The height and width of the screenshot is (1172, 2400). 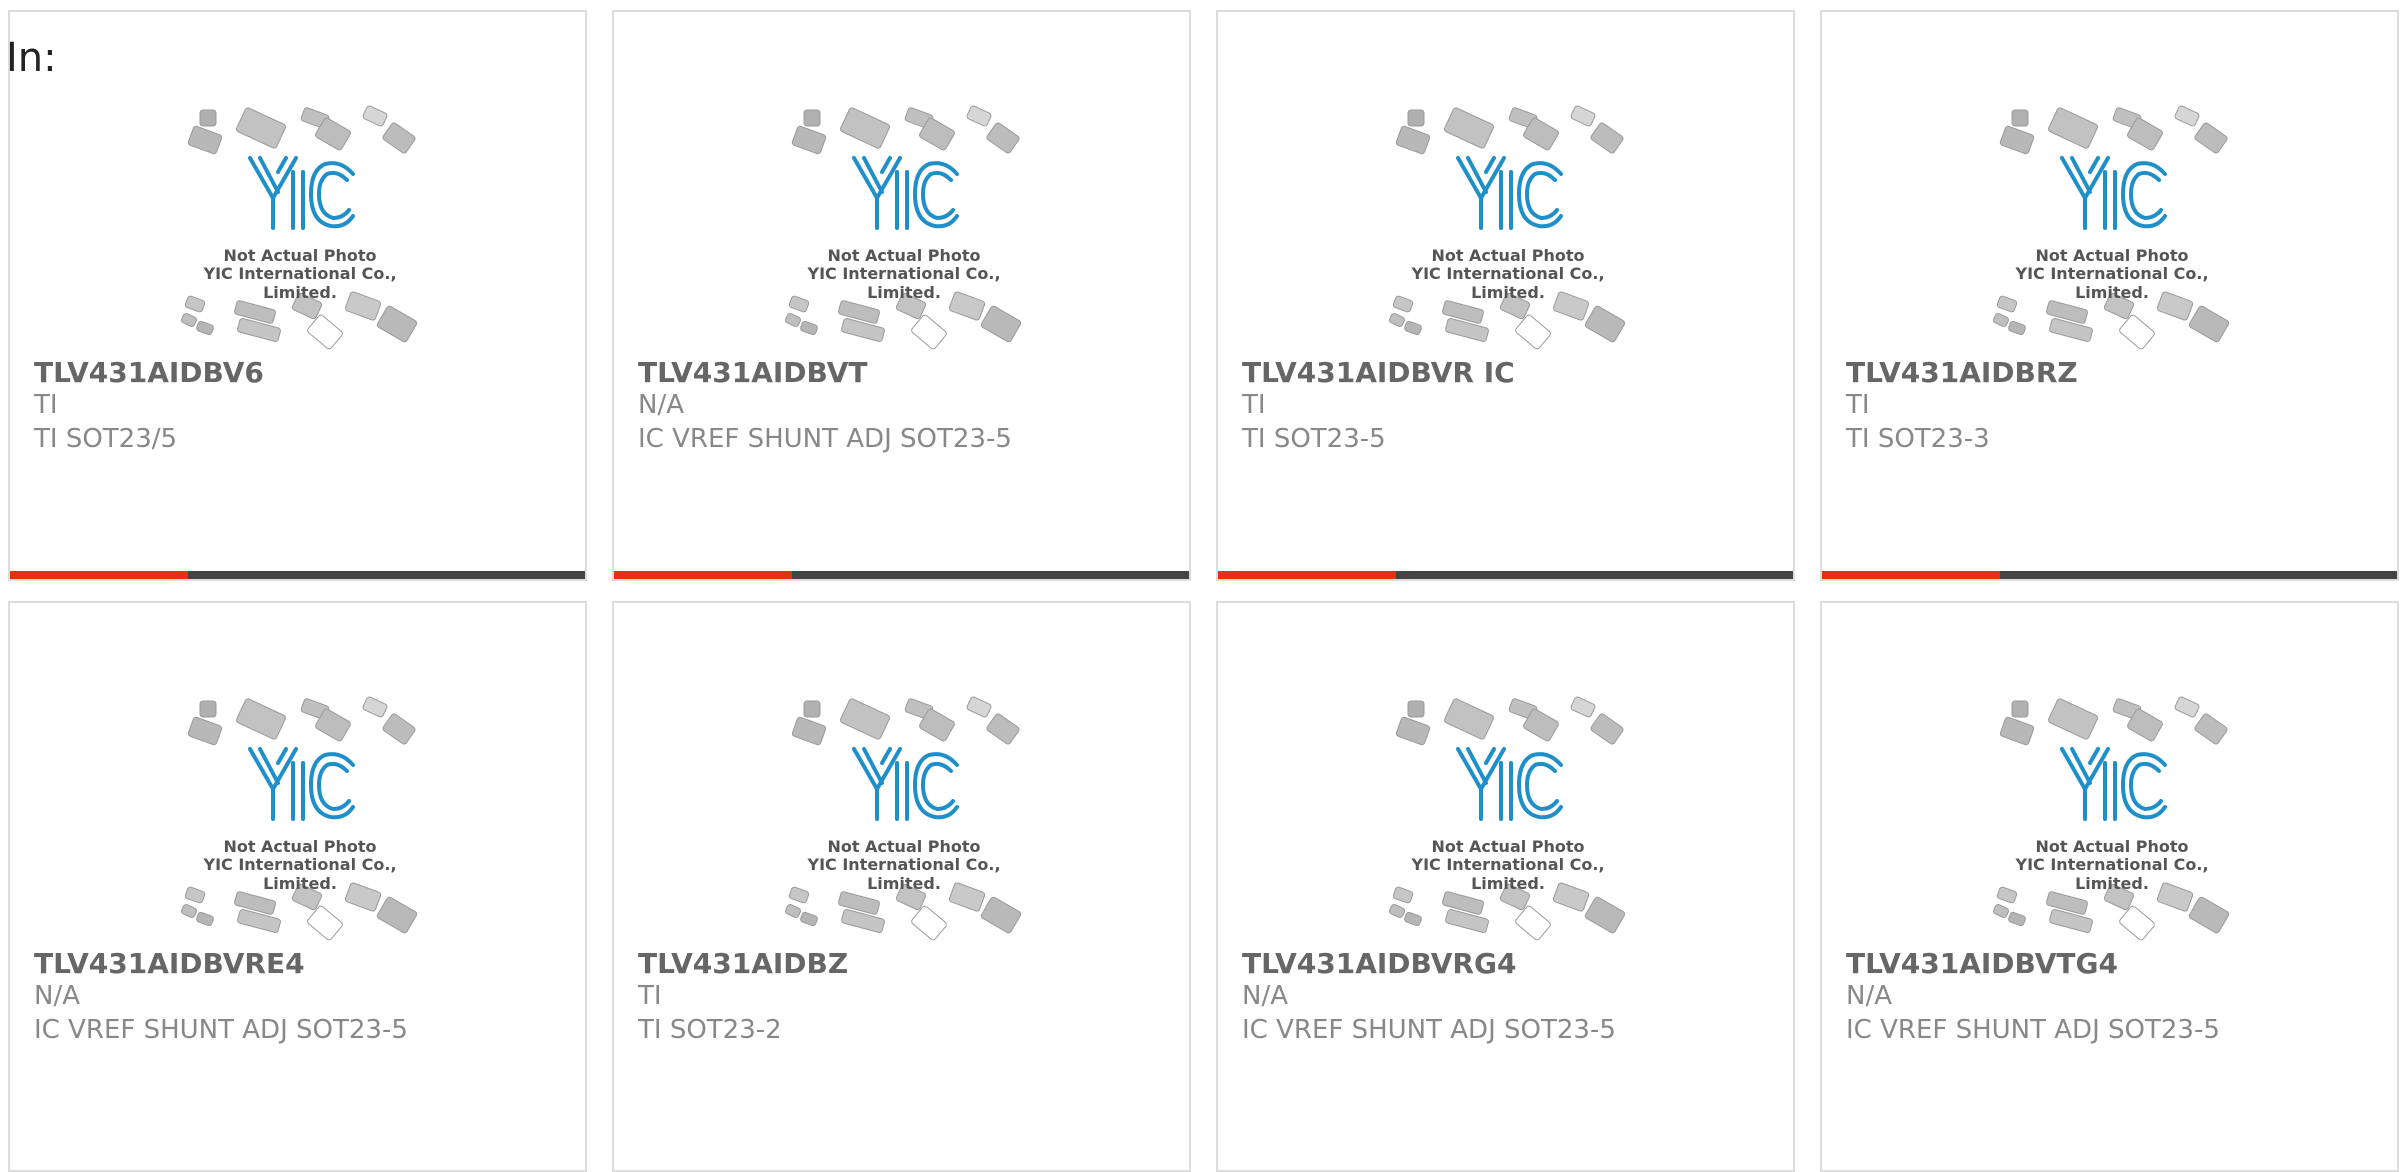 What do you see at coordinates (710, 1030) in the screenshot?
I see `product-description: TI SOT23-2` at bounding box center [710, 1030].